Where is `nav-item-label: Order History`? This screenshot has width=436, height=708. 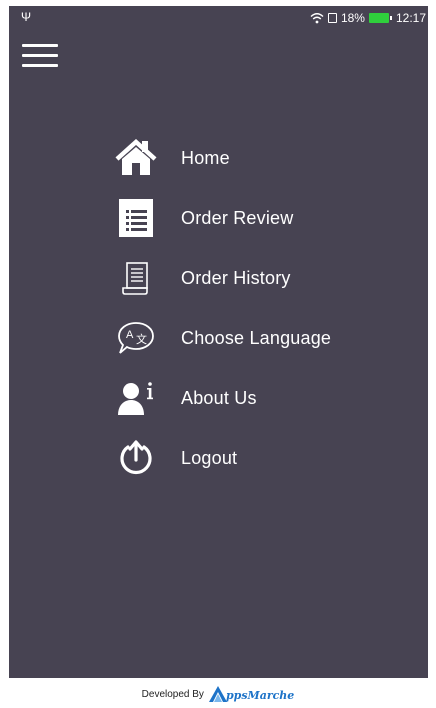 nav-item-label: Order History is located at coordinates (236, 277).